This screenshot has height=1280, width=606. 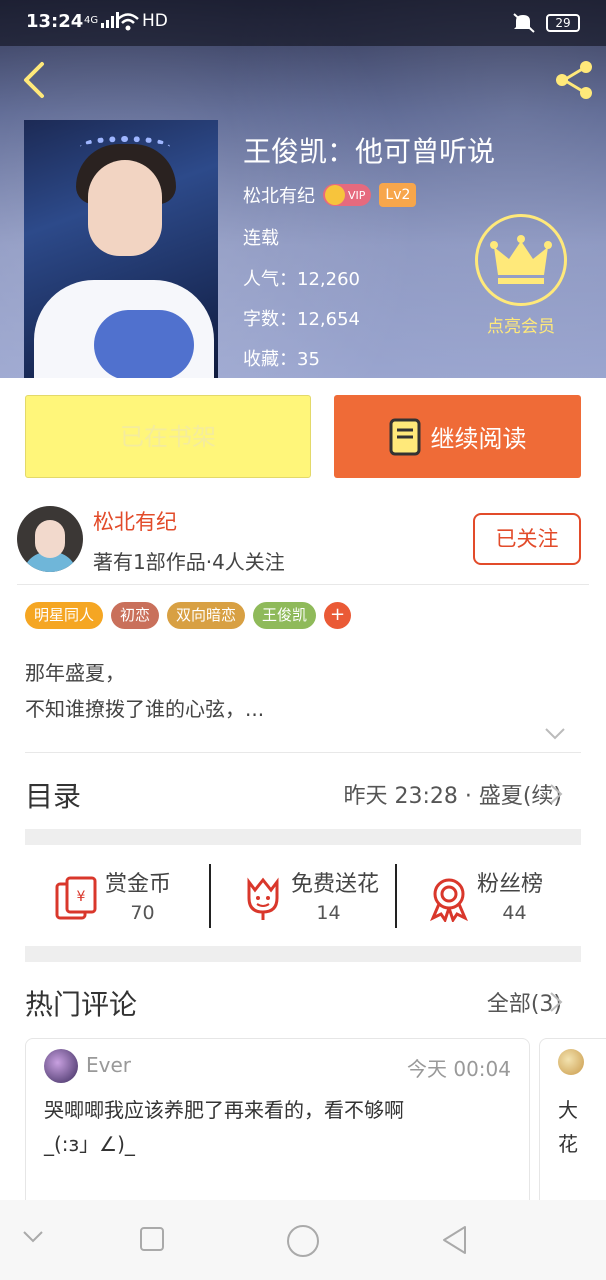 What do you see at coordinates (301, 319) in the screenshot?
I see `book-word-count: 字数：12,654` at bounding box center [301, 319].